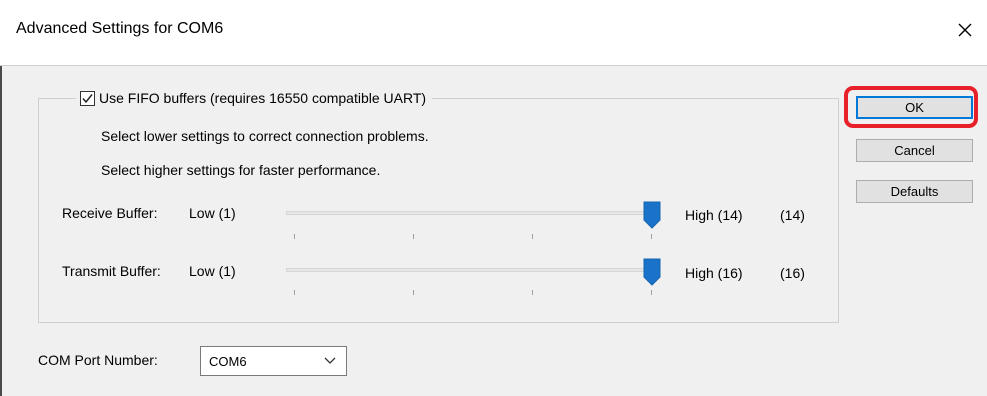 The image size is (987, 396). Describe the element at coordinates (652, 215) in the screenshot. I see `receive-buffer-slider-thumb` at that location.